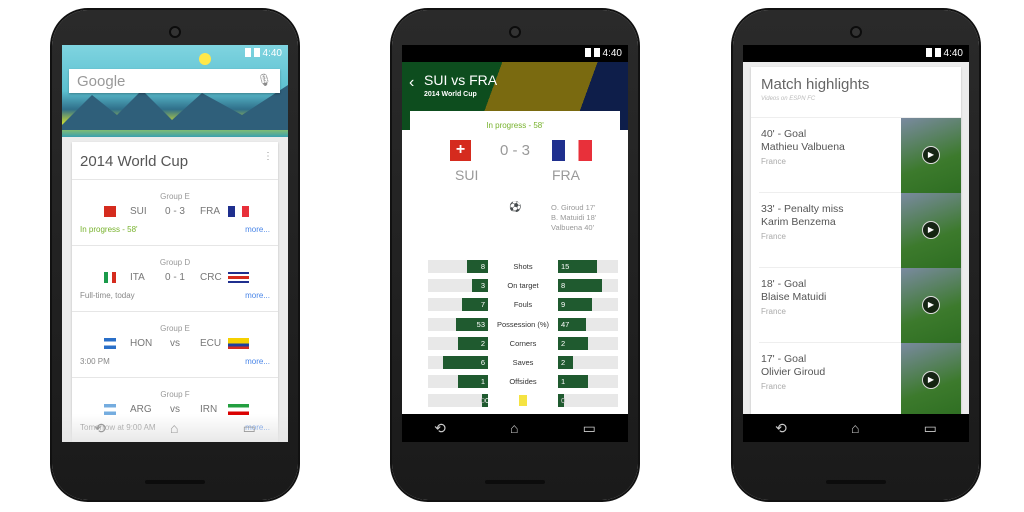 The image size is (1024, 512). I want to click on signal-icon, so click(587, 52).